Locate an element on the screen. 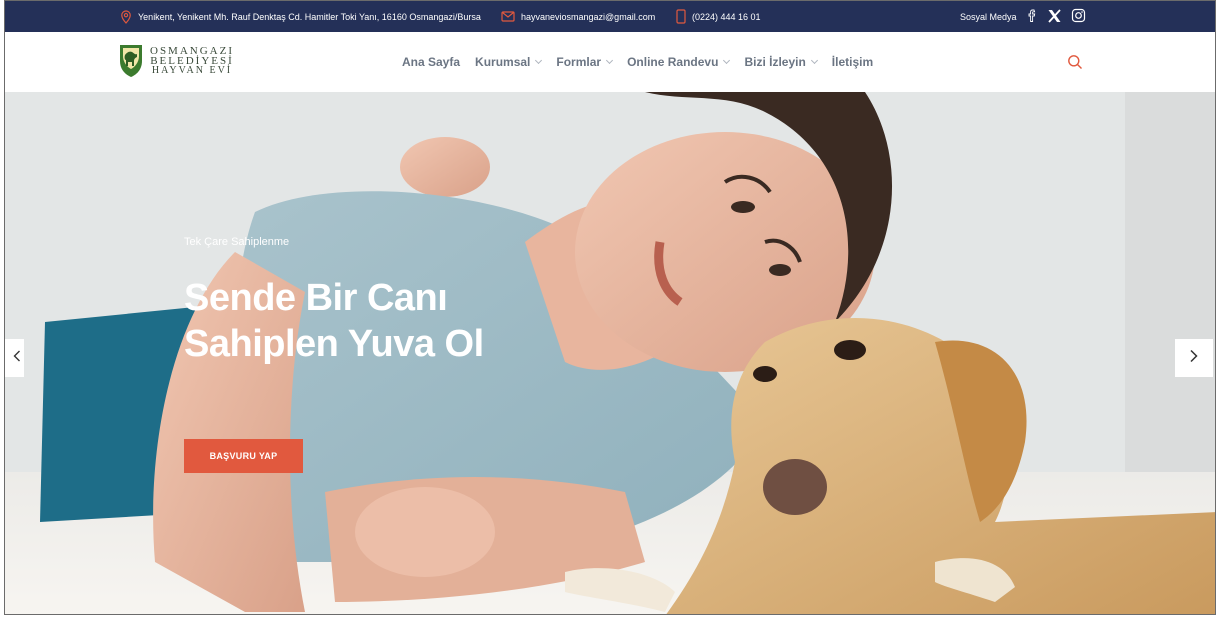 This screenshot has height=617, width=1219. site-logo: OSMANGAZI BELEDİYESİ HAYVAN EVİ is located at coordinates (176, 61).